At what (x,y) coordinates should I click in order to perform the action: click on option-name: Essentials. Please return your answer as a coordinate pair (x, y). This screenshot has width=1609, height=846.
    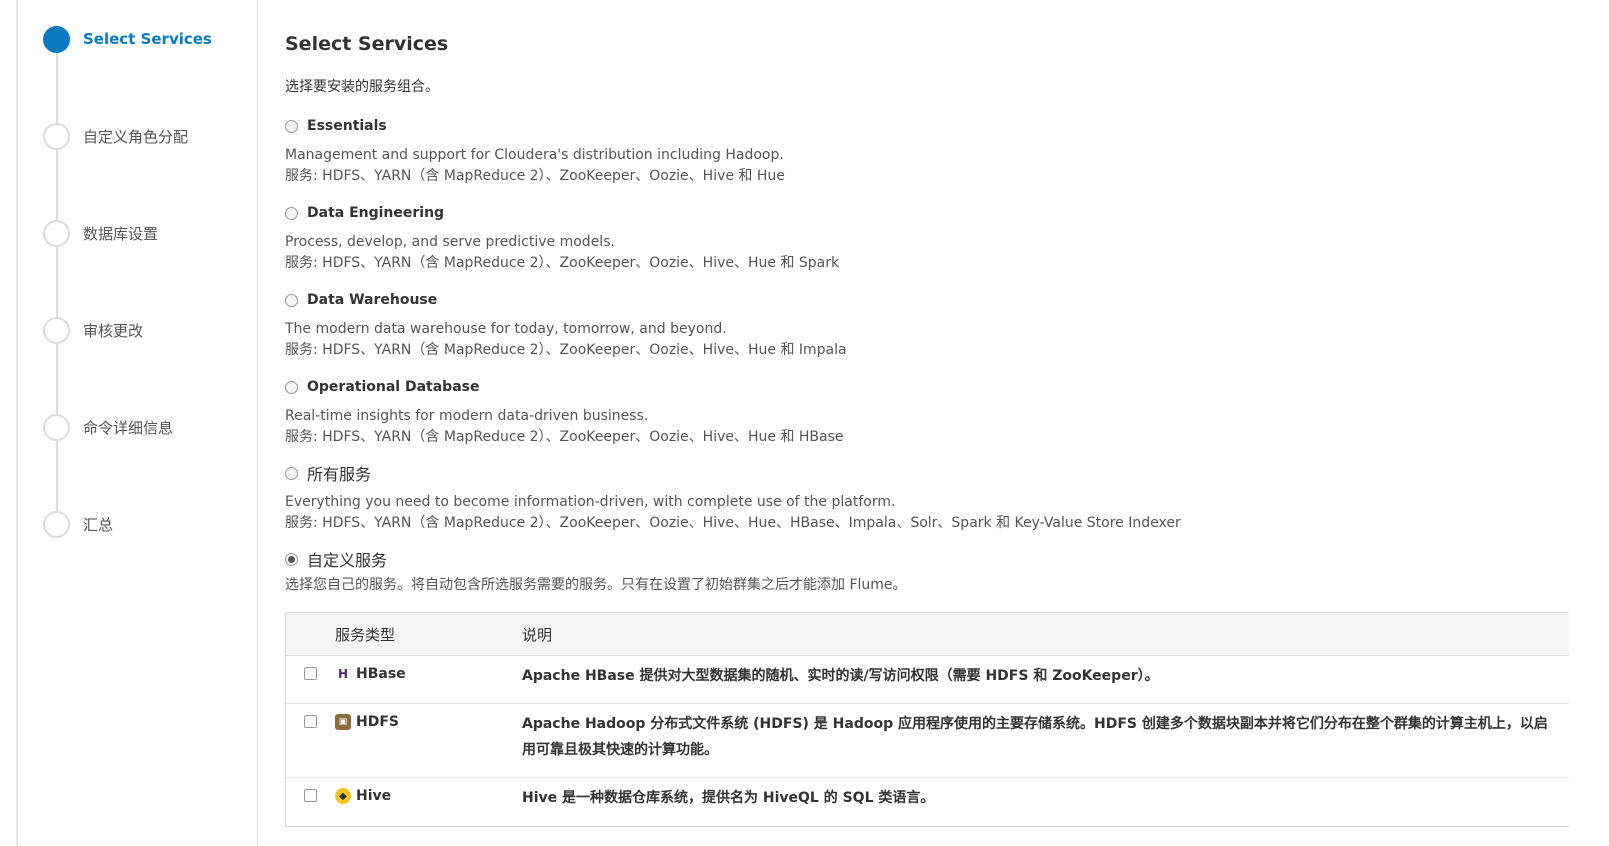
    Looking at the image, I should click on (347, 126).